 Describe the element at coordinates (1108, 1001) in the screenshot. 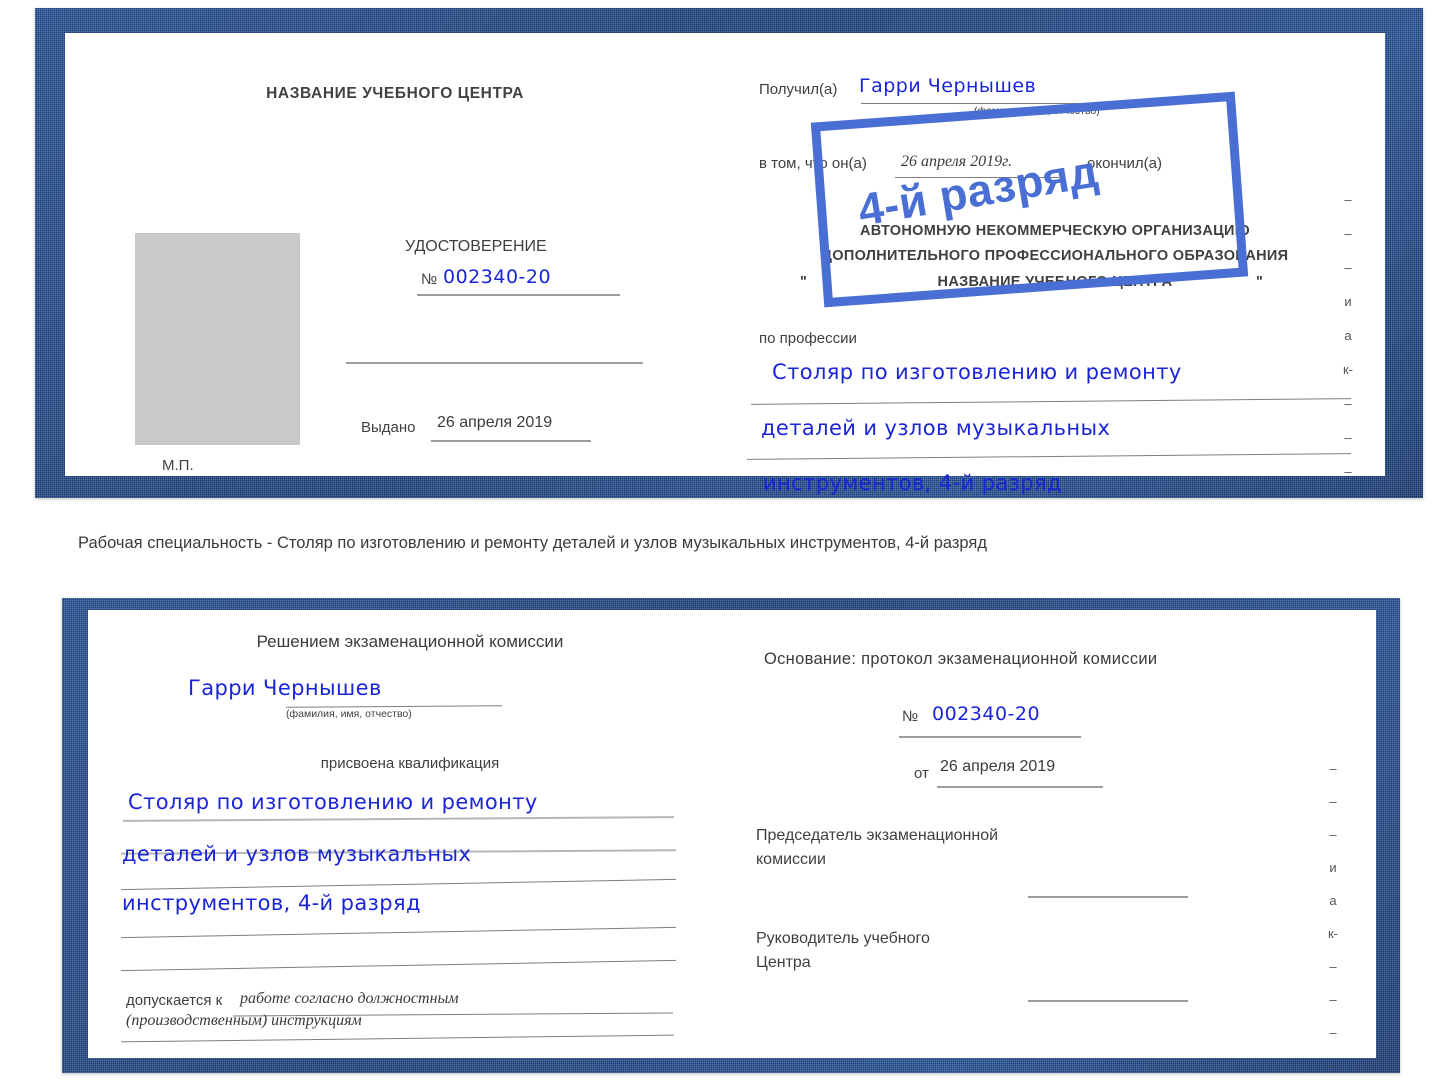

I see `head-signature-rule` at that location.